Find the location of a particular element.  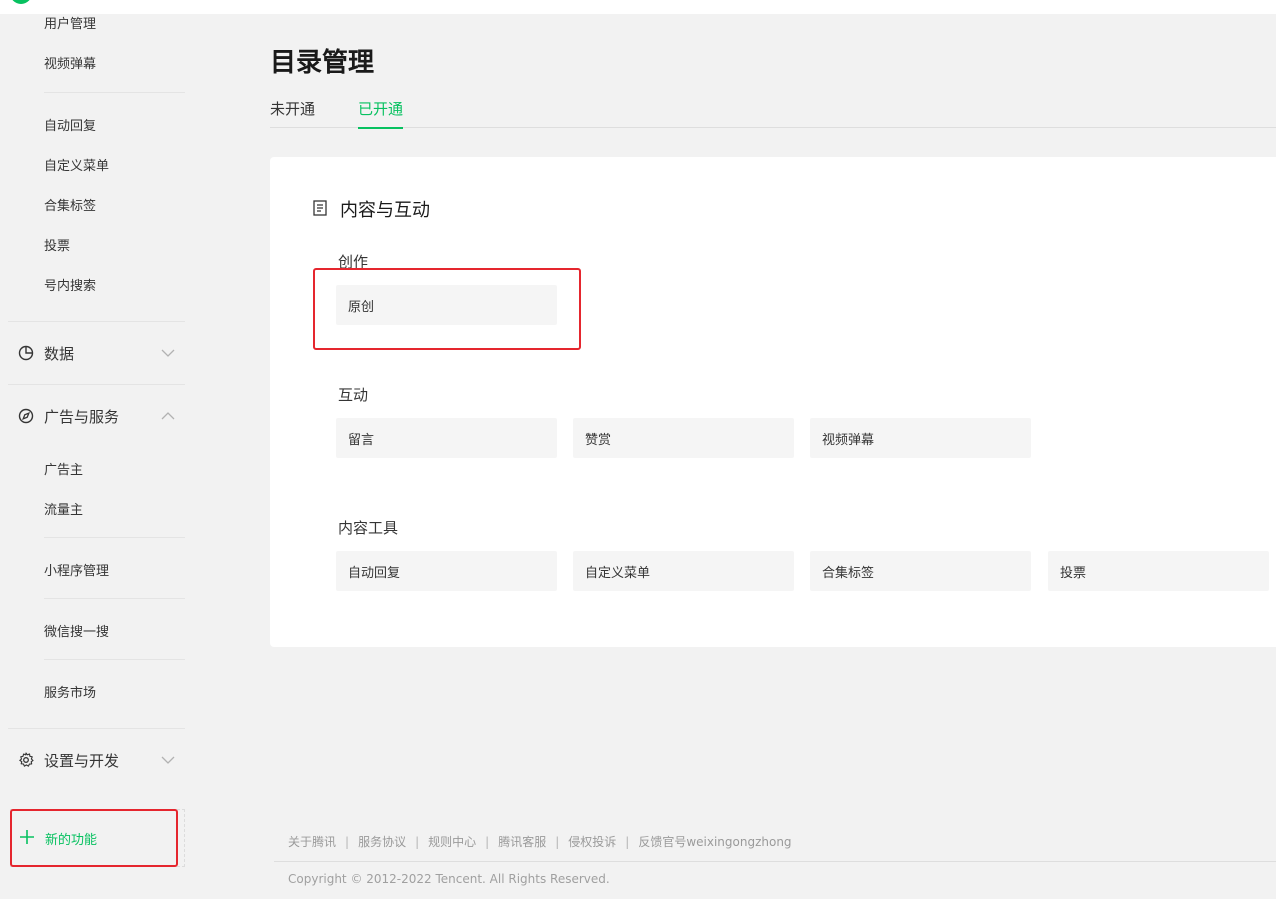

tile-label: 合集标签 is located at coordinates (848, 573).